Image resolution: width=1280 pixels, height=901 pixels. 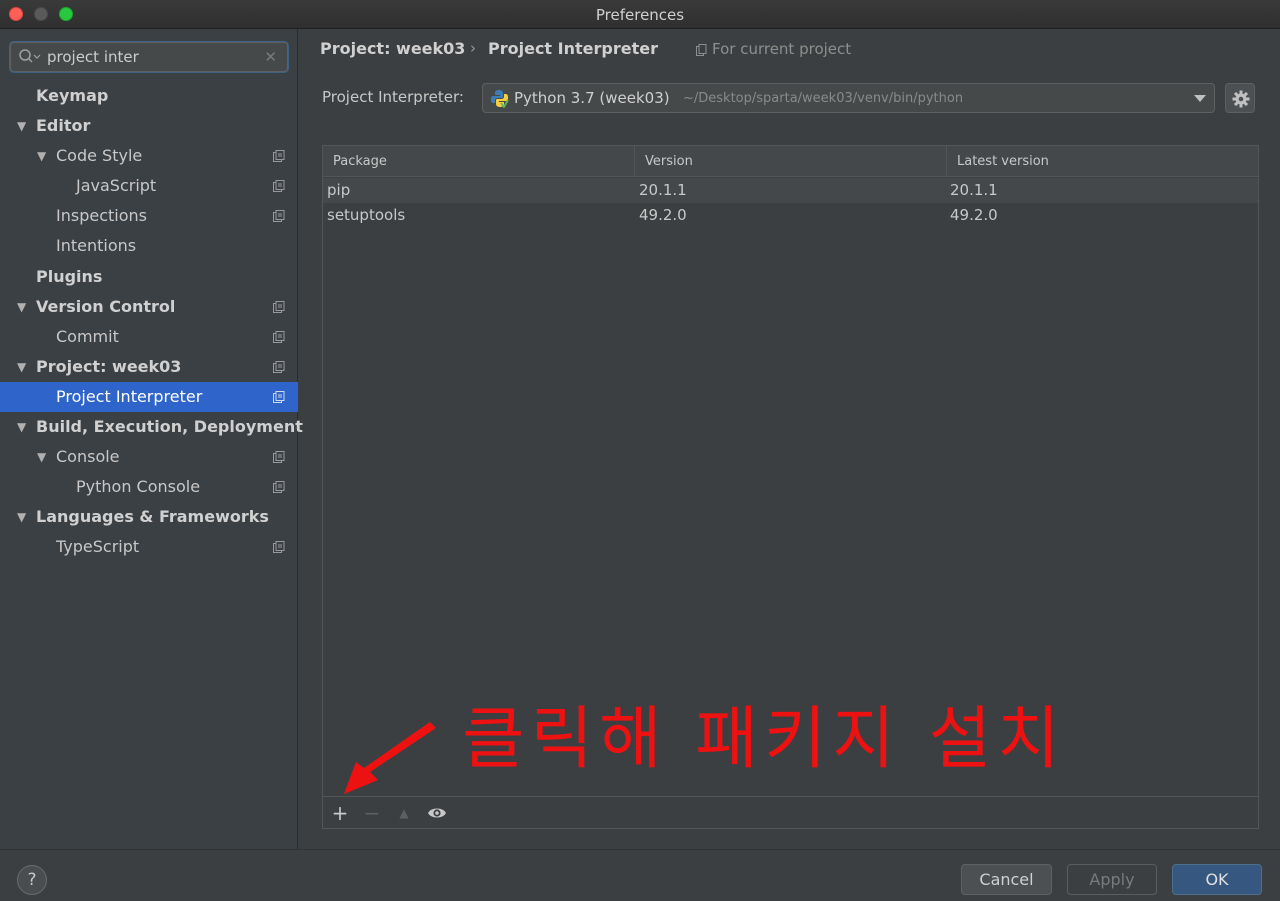 What do you see at coordinates (72, 95) in the screenshot?
I see `sidebar-item-label: Keymap` at bounding box center [72, 95].